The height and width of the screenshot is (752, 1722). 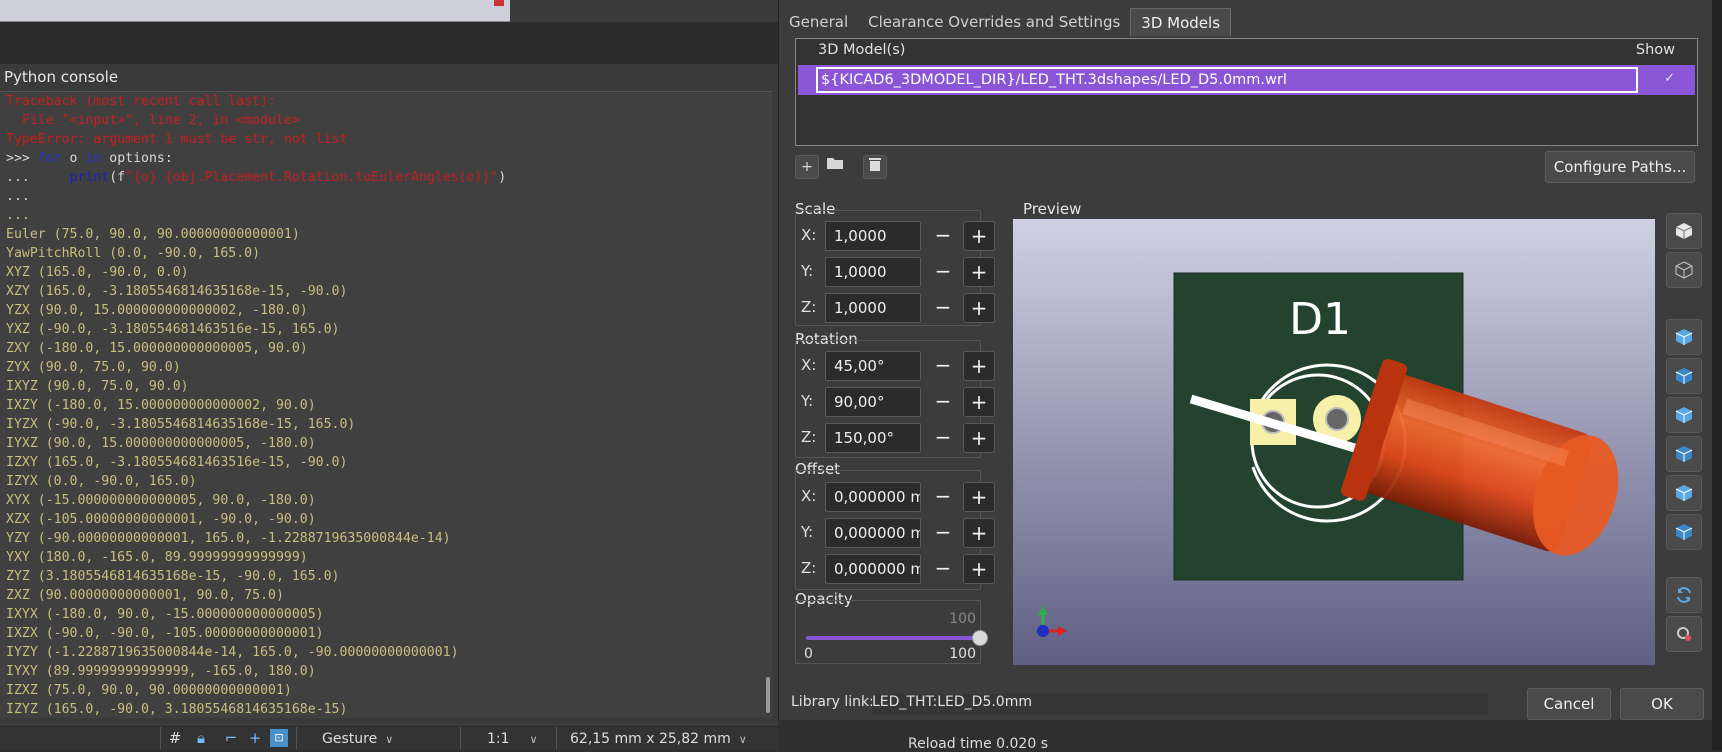 What do you see at coordinates (873, 402) in the screenshot?
I see `rotation-y-input: 90,00°` at bounding box center [873, 402].